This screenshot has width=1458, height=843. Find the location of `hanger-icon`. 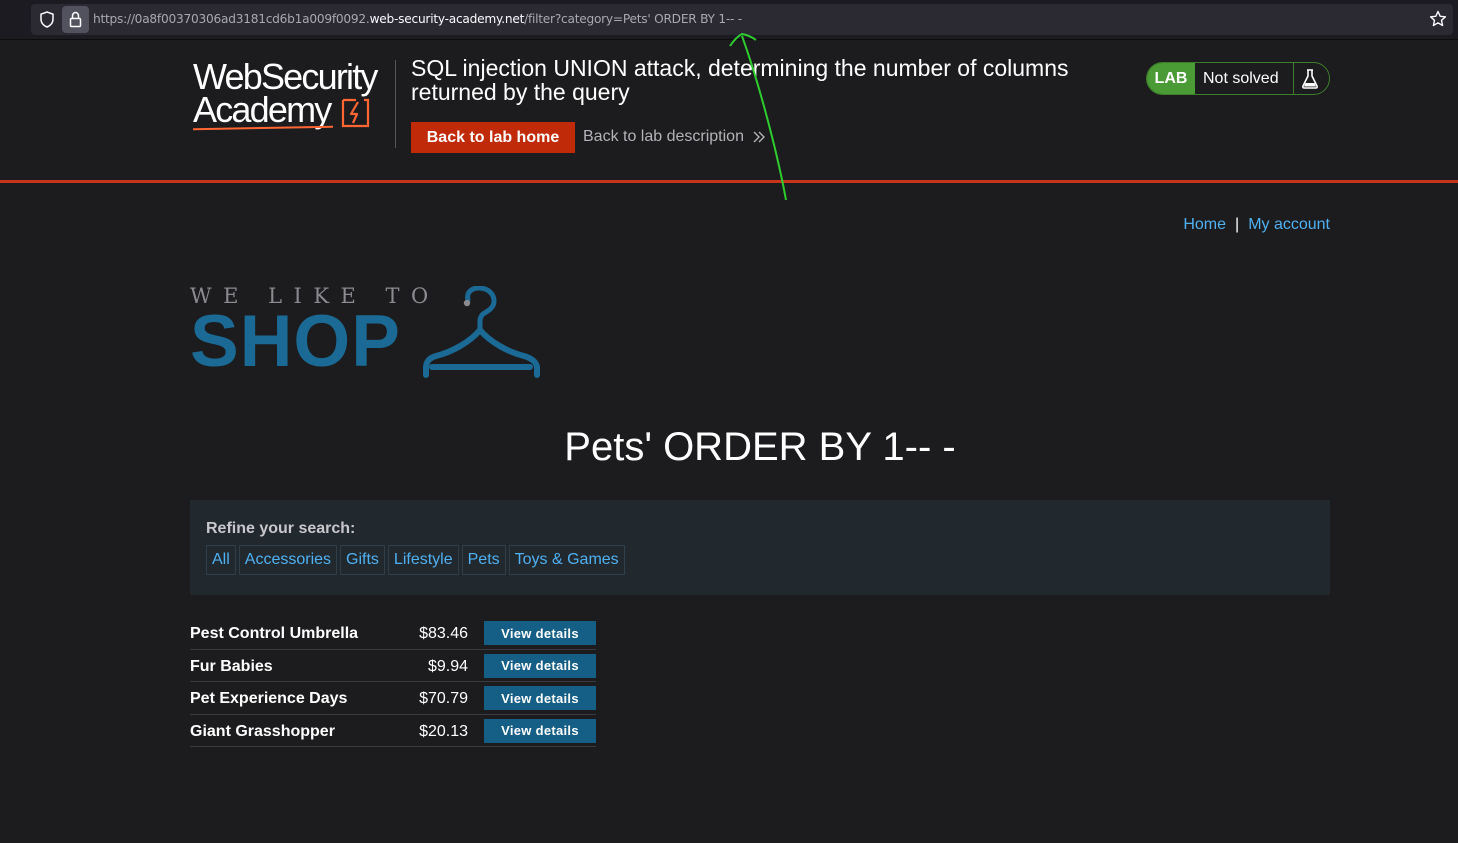

hanger-icon is located at coordinates (481, 332).